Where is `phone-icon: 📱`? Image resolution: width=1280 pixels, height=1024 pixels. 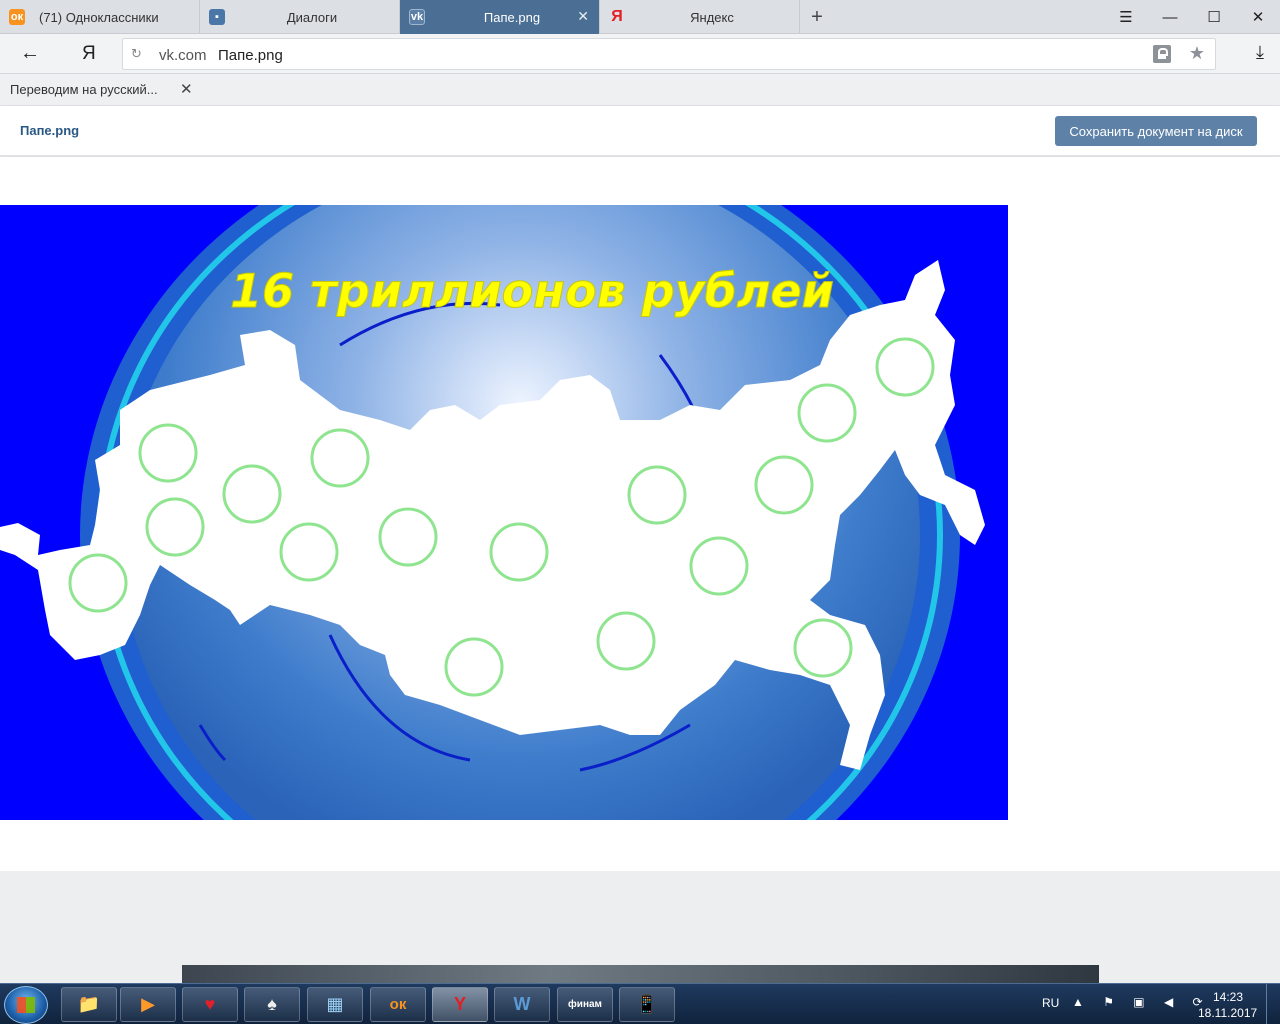 phone-icon: 📱 is located at coordinates (647, 1004).